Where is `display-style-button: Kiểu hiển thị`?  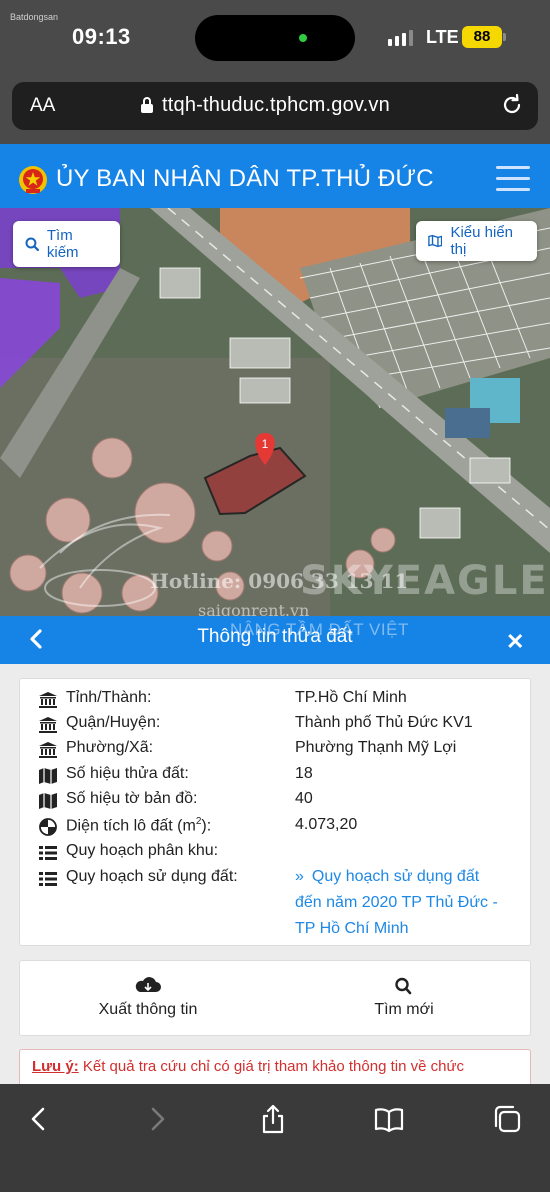
display-style-button: Kiểu hiển thị is located at coordinates (476, 241).